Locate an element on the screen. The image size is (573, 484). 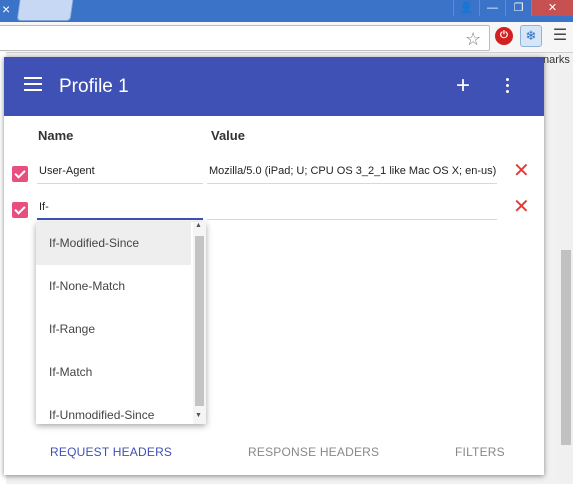
modheader-extension-icon: ❄ is located at coordinates (531, 36).